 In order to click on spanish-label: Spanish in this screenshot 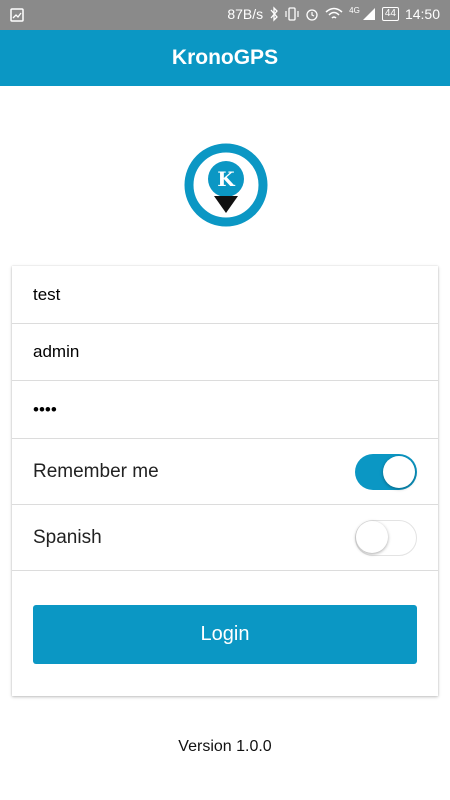, I will do `click(67, 537)`.